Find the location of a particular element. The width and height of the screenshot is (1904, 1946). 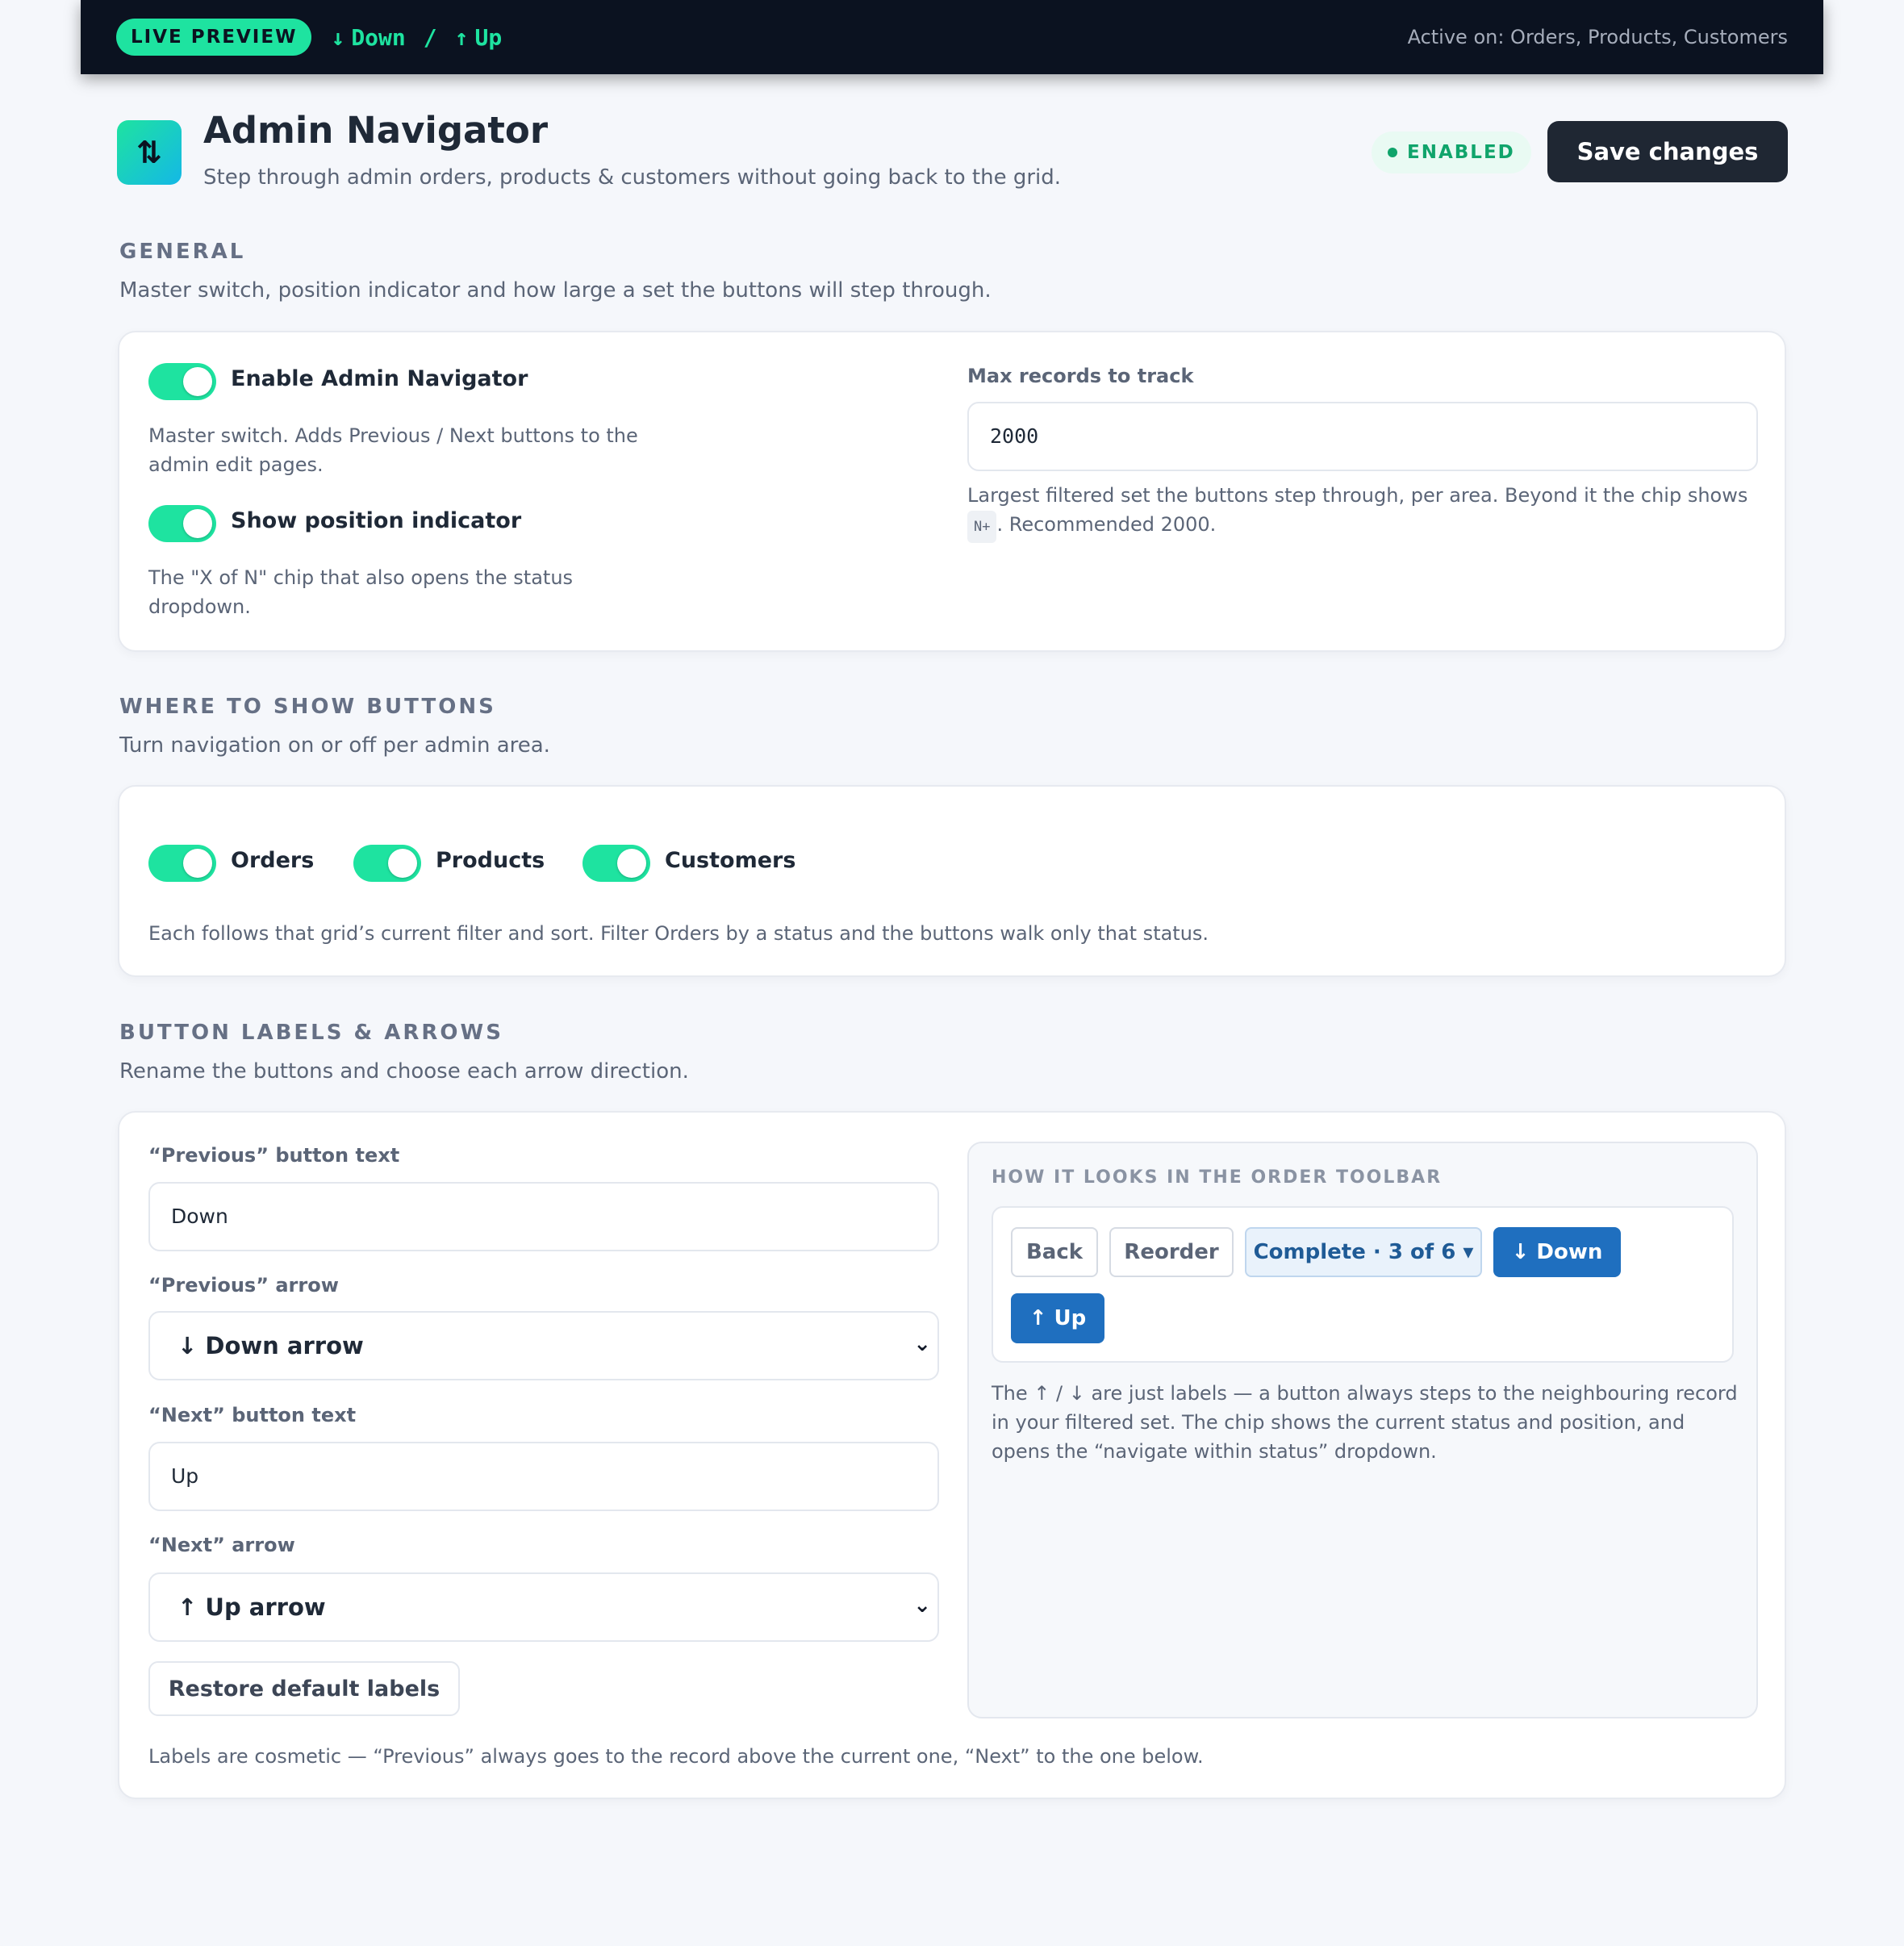

prev-text-input: Down is located at coordinates (543, 1217).